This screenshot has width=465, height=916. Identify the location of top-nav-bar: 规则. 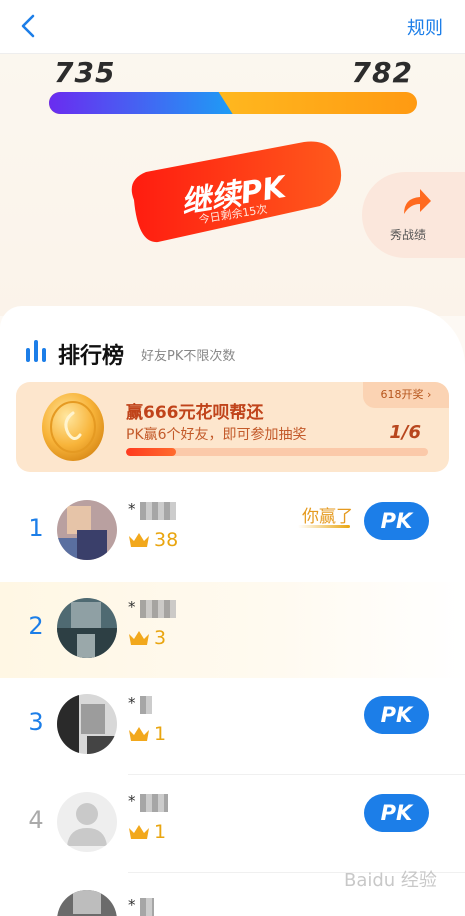
(232, 27).